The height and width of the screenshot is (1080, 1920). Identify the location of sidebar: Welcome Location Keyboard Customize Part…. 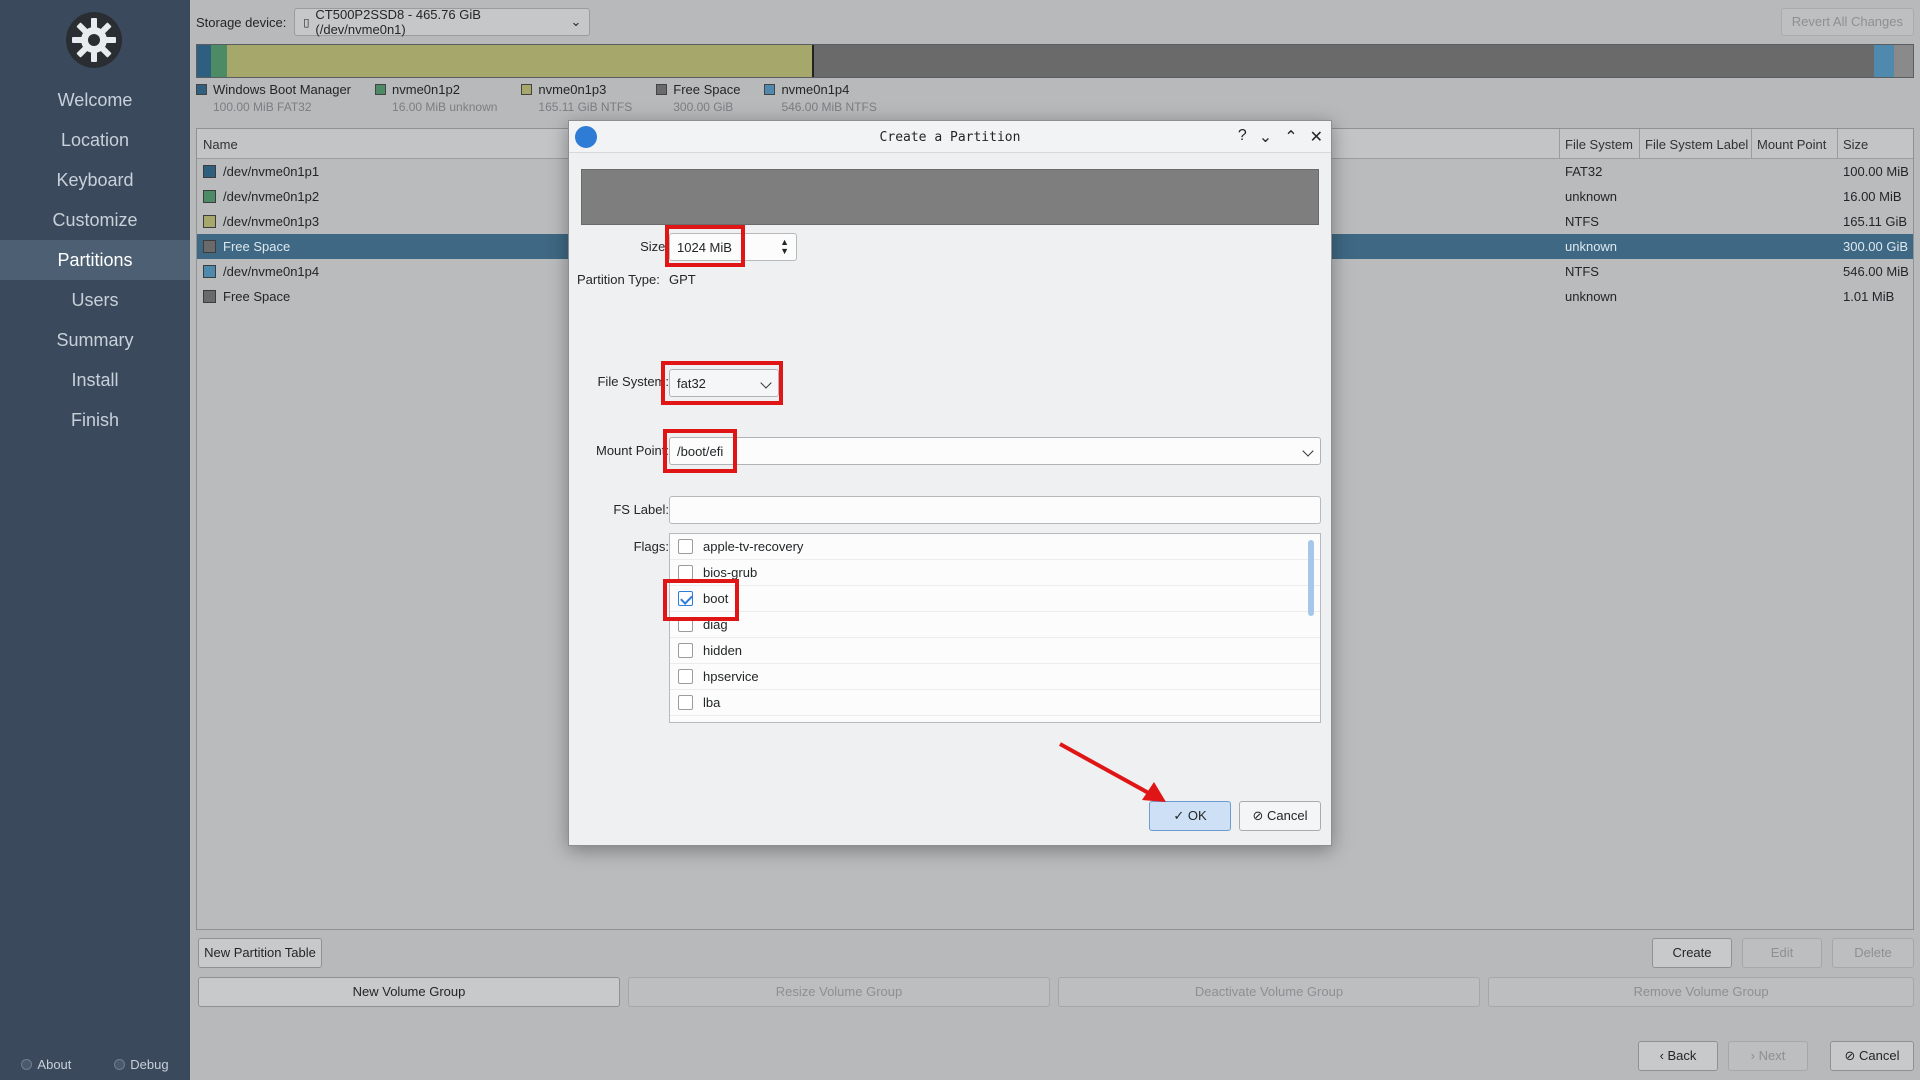
(95, 540).